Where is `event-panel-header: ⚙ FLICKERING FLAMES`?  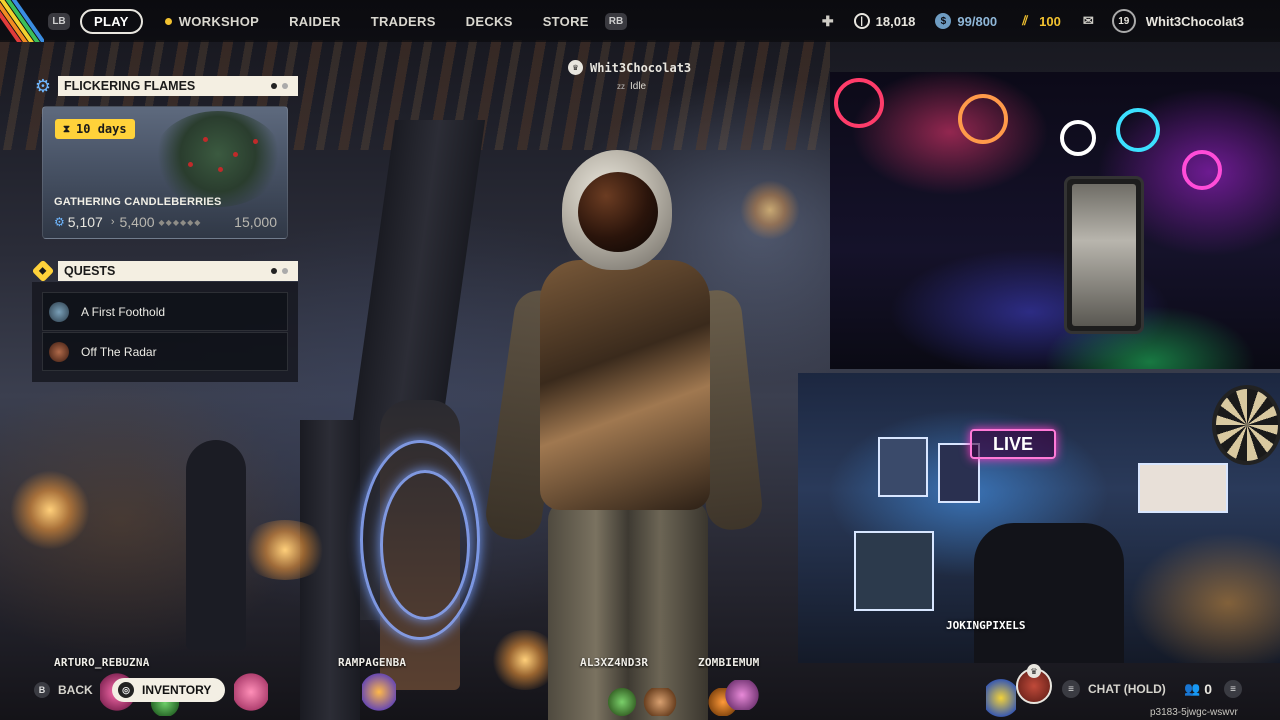
event-panel-header: ⚙ FLICKERING FLAMES is located at coordinates (165, 86).